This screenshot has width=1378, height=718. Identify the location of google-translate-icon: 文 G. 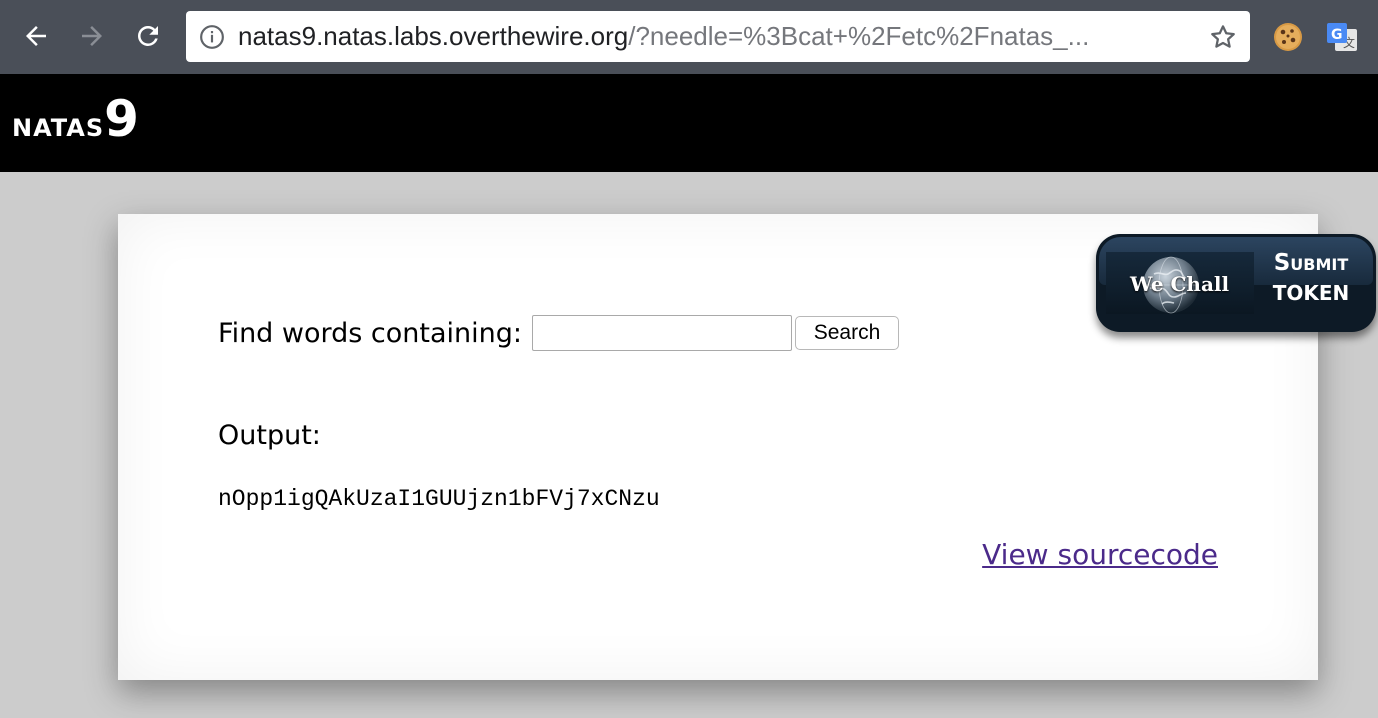
(1342, 37).